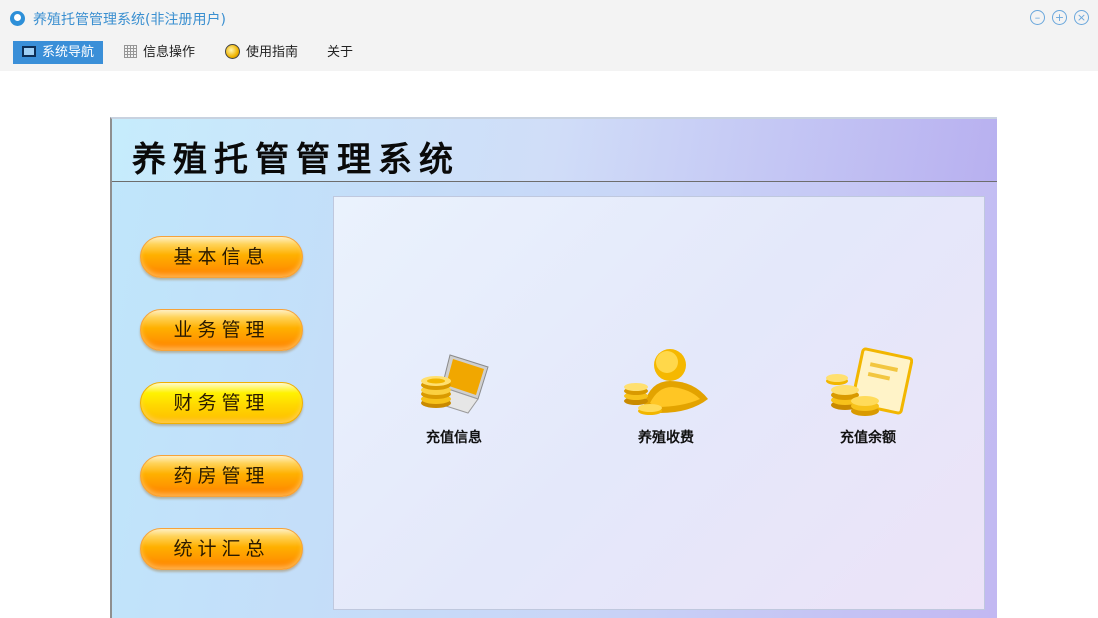 Image resolution: width=1098 pixels, height=618 pixels. What do you see at coordinates (17, 18) in the screenshot?
I see `app-icon` at bounding box center [17, 18].